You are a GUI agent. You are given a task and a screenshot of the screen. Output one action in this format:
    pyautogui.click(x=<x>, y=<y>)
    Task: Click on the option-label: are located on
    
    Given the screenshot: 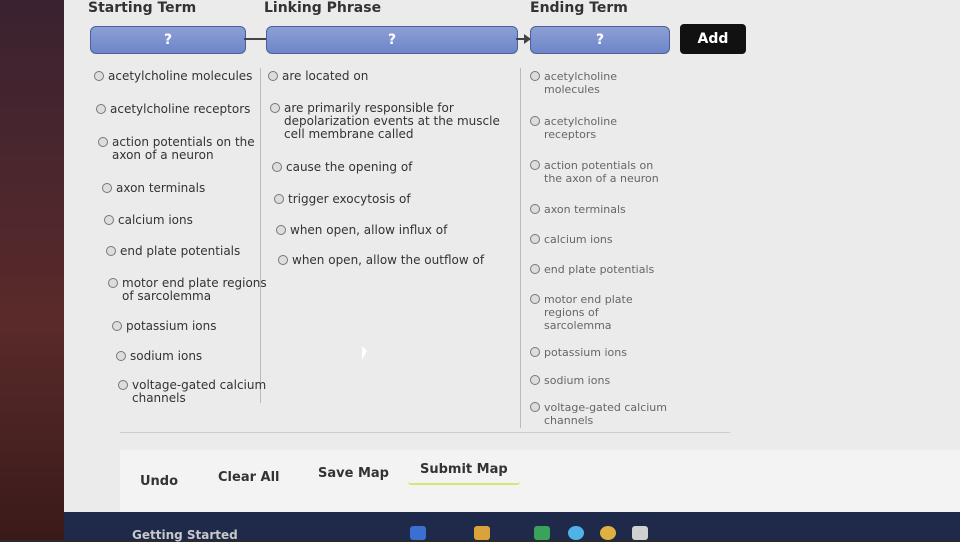 What is the action you would take?
    pyautogui.click(x=325, y=76)
    